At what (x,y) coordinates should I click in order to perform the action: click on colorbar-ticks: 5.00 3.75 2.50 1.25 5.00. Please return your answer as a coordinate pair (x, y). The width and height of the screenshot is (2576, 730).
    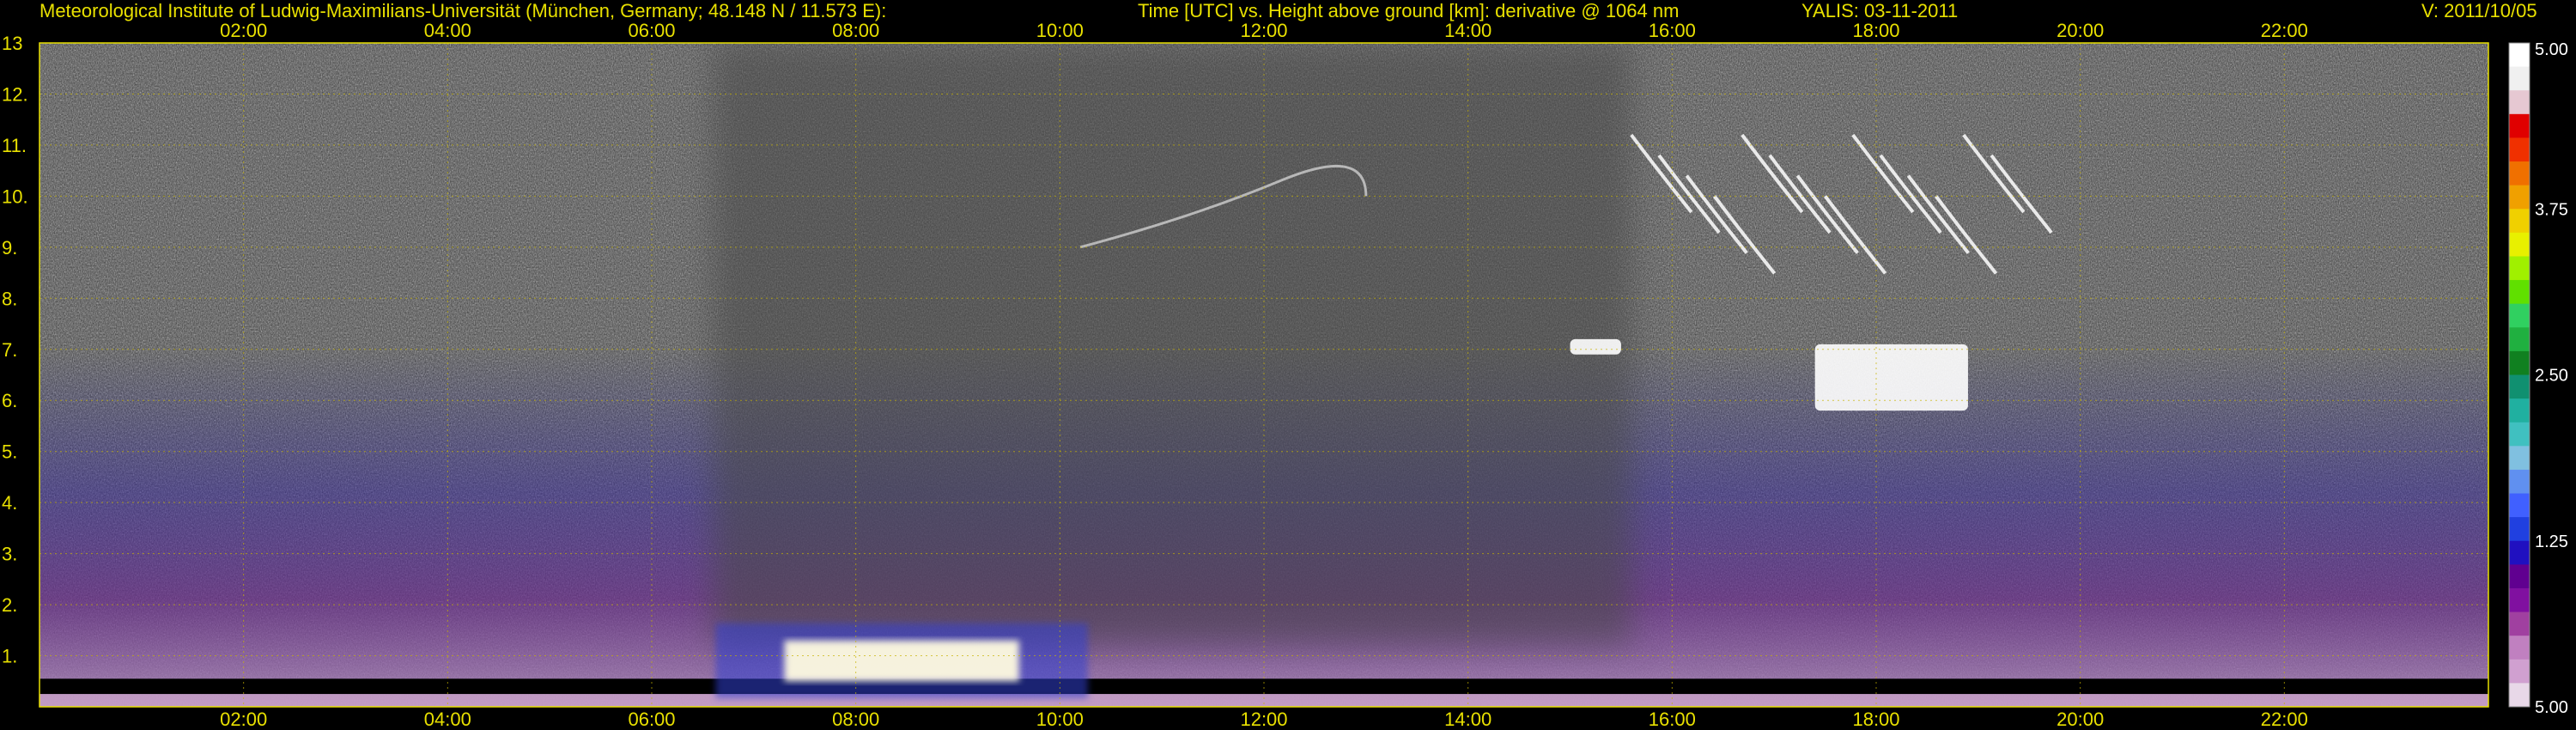
    Looking at the image, I should click on (2551, 378).